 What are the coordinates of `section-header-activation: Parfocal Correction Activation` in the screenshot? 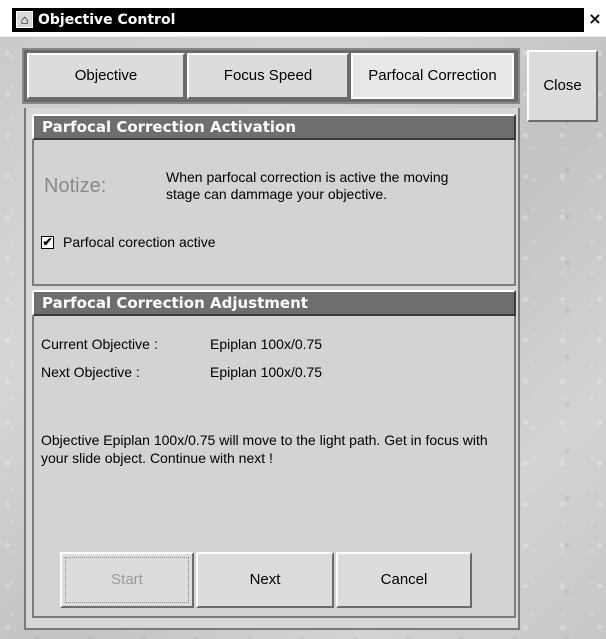 It's located at (274, 127).